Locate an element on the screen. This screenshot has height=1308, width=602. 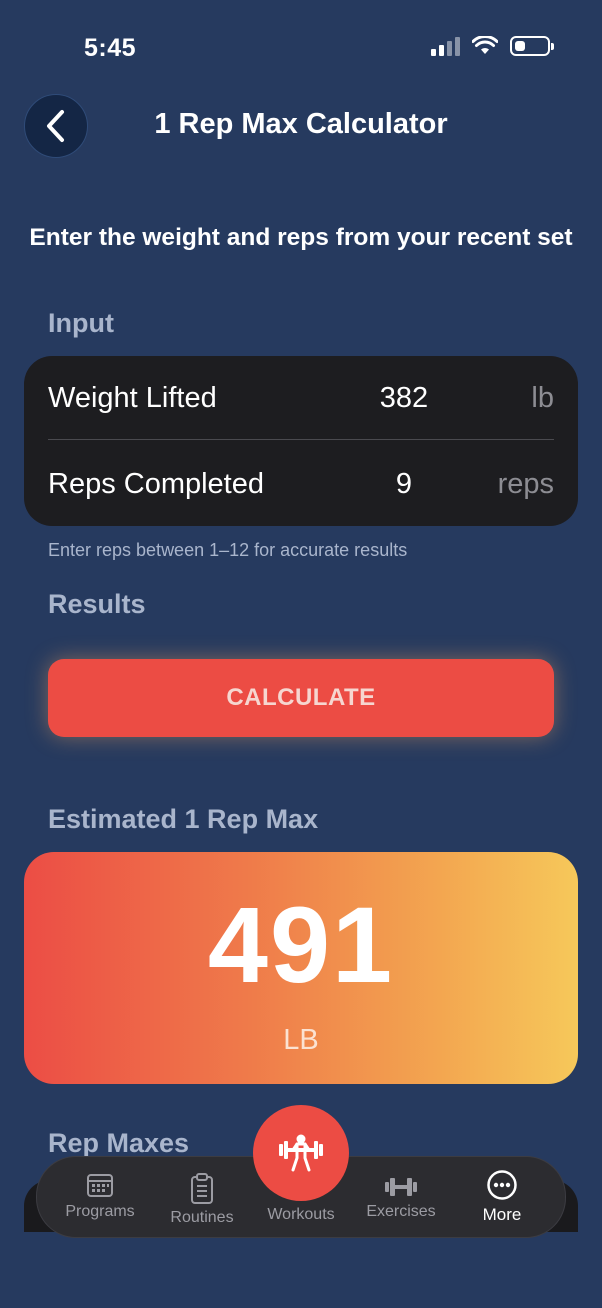
more-icon is located at coordinates (502, 1185).